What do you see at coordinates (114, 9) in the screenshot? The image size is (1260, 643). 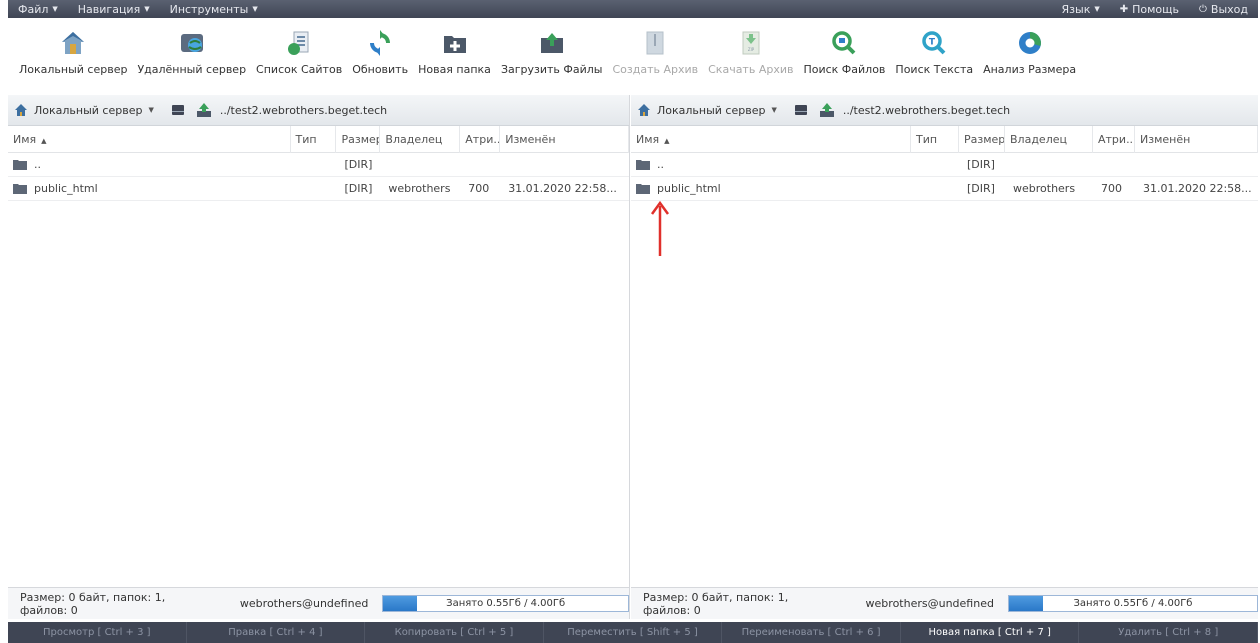 I see `menu-navigation: Навигация ▼` at bounding box center [114, 9].